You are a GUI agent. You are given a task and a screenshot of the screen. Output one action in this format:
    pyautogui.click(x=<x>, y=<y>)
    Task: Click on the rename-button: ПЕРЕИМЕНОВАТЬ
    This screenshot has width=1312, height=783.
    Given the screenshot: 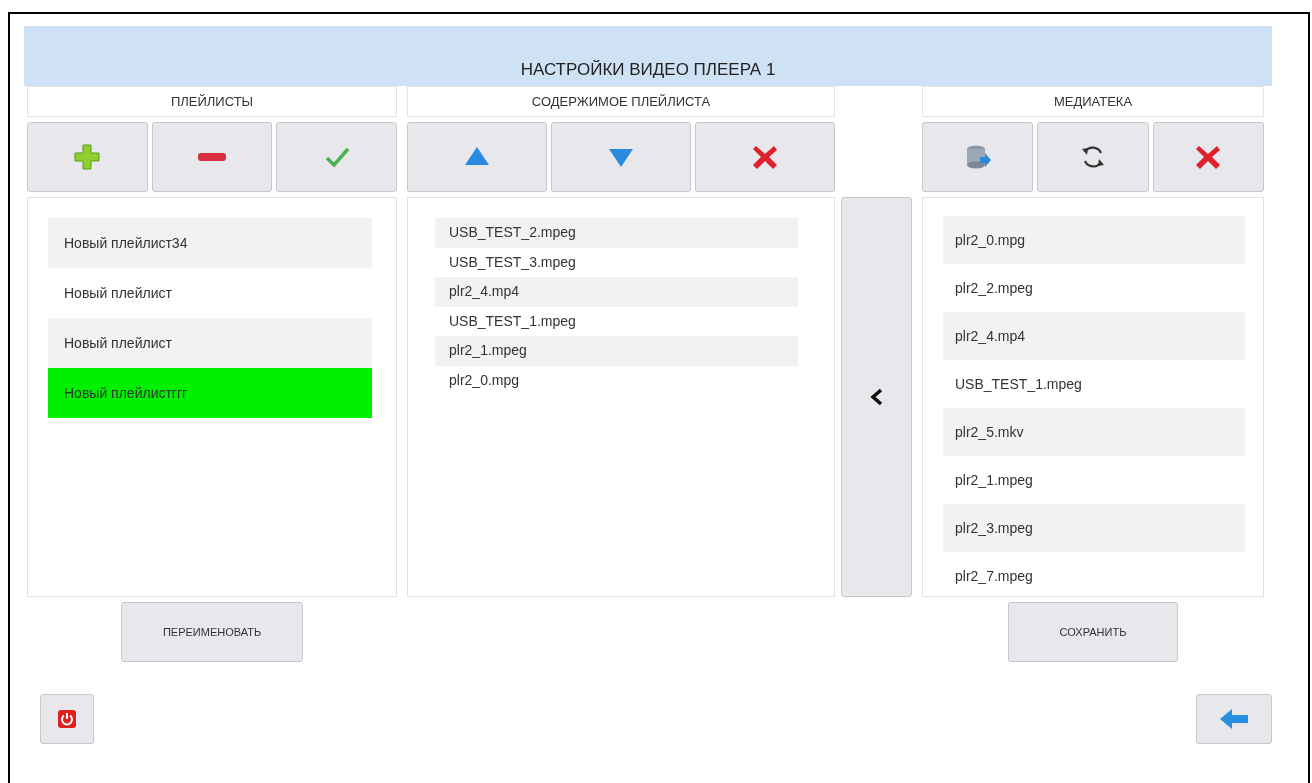 What is the action you would take?
    pyautogui.click(x=212, y=632)
    